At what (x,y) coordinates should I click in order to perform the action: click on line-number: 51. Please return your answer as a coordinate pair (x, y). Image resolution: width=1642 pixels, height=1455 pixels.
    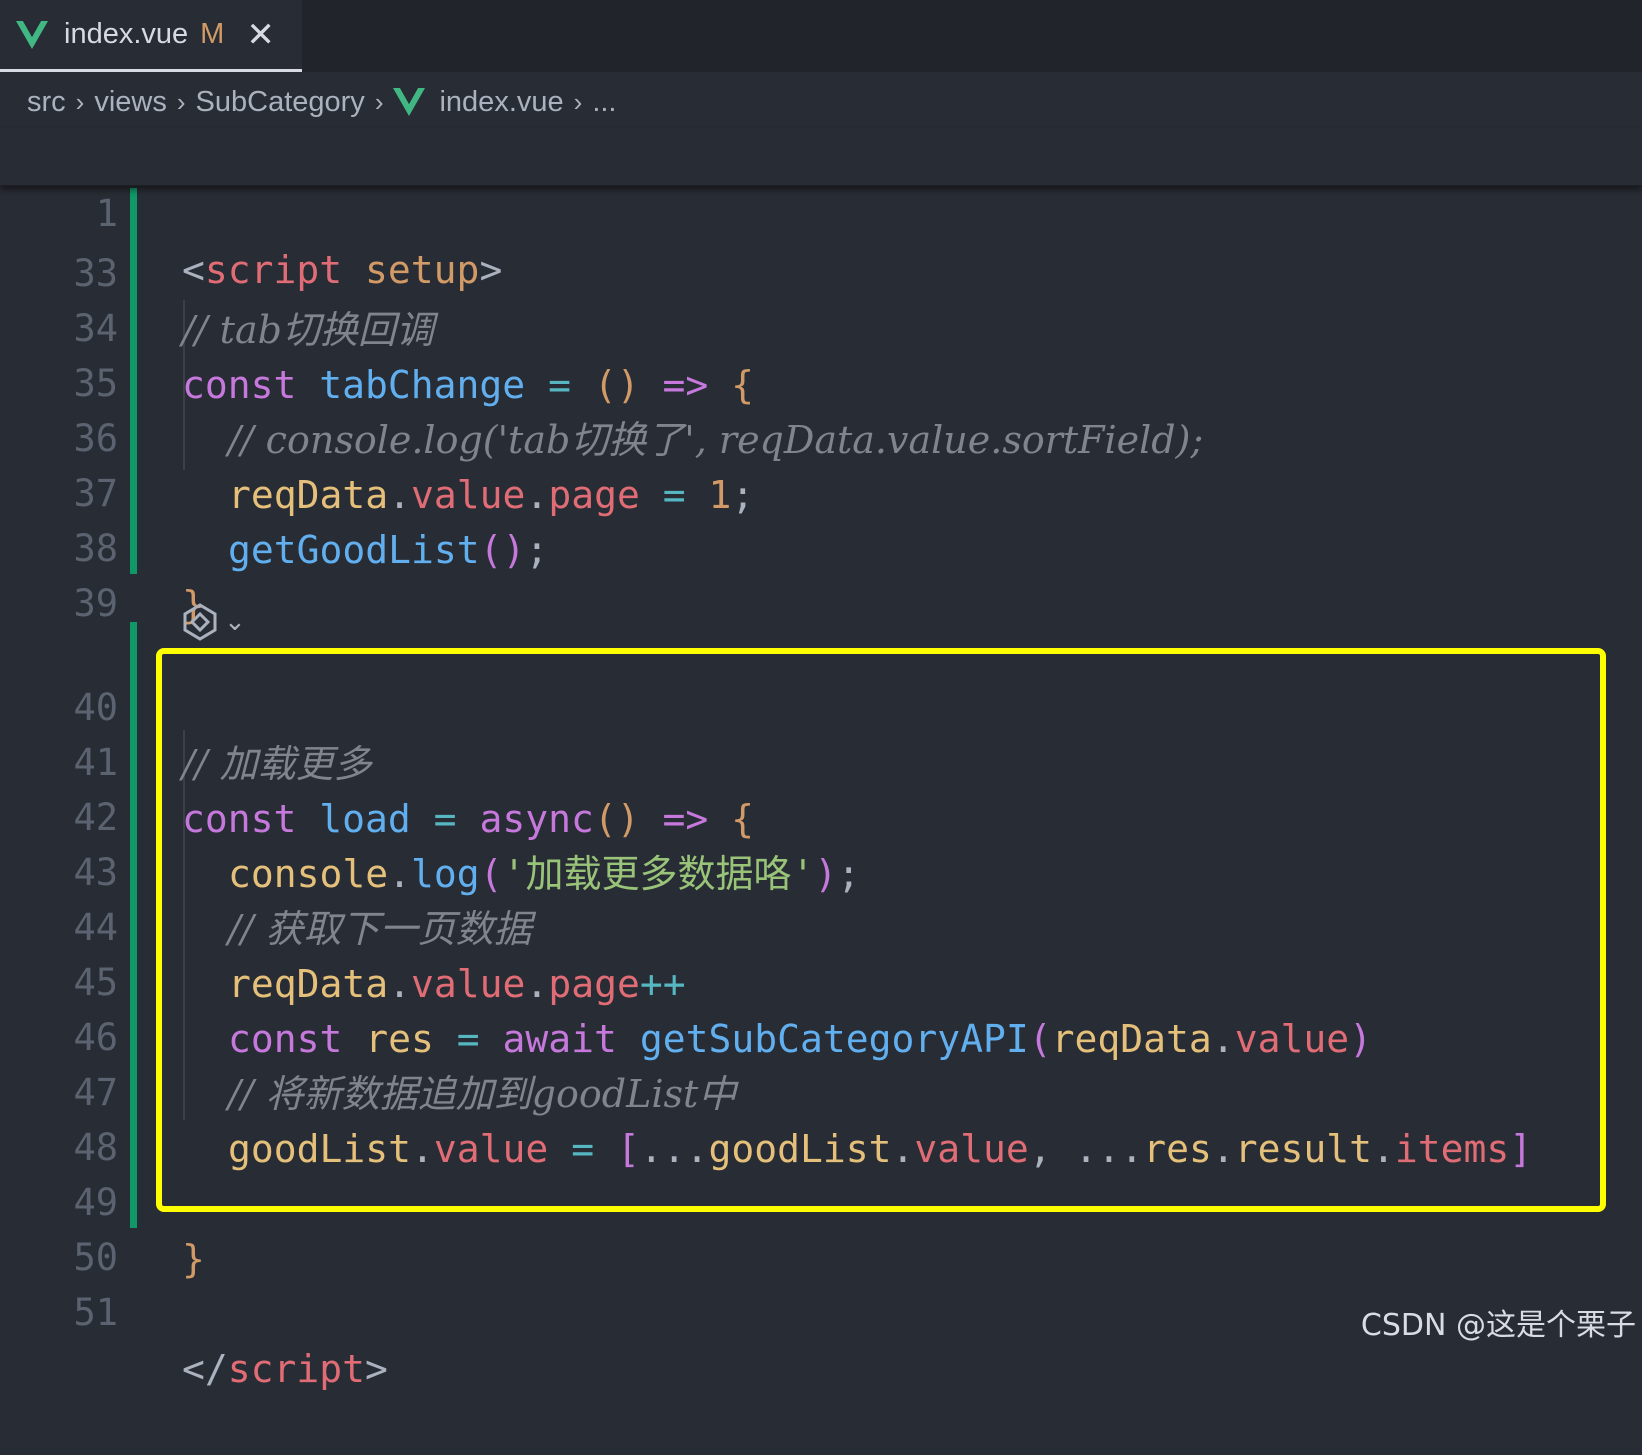
    Looking at the image, I should click on (59, 1312).